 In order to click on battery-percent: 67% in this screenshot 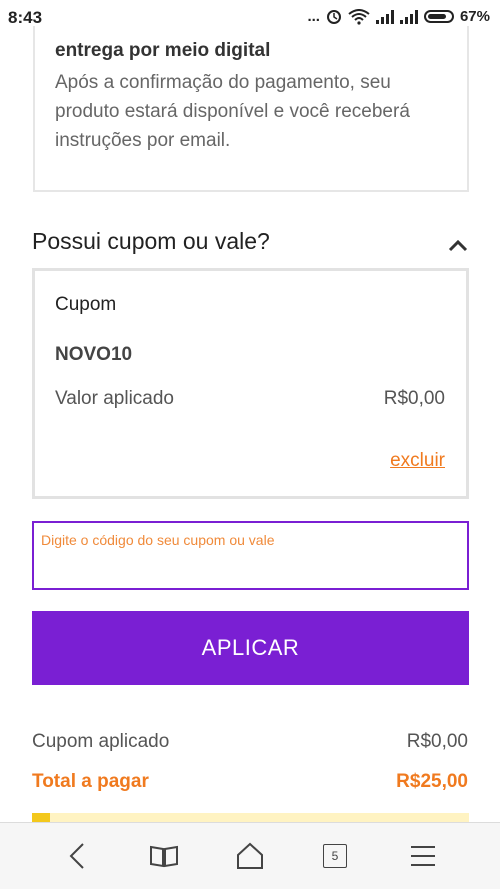, I will do `click(474, 16)`.